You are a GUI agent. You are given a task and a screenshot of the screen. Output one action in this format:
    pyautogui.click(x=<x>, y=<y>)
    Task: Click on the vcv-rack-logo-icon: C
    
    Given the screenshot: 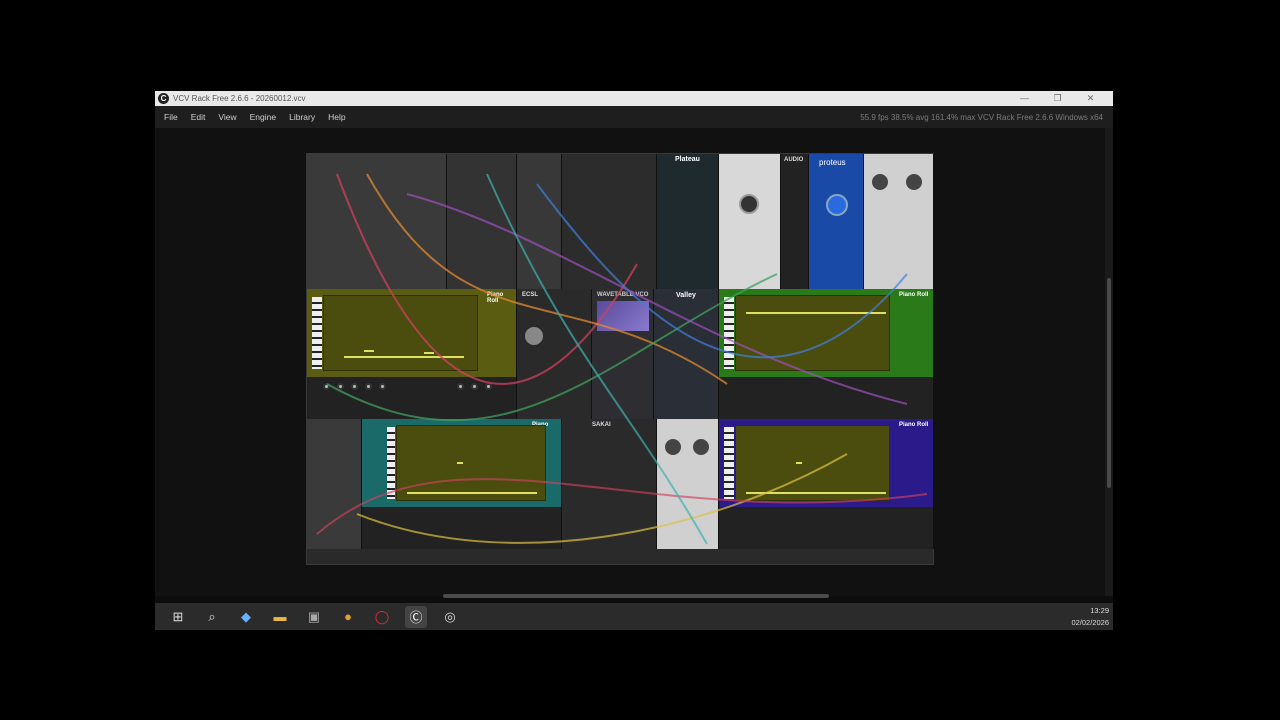 What is the action you would take?
    pyautogui.click(x=163, y=98)
    